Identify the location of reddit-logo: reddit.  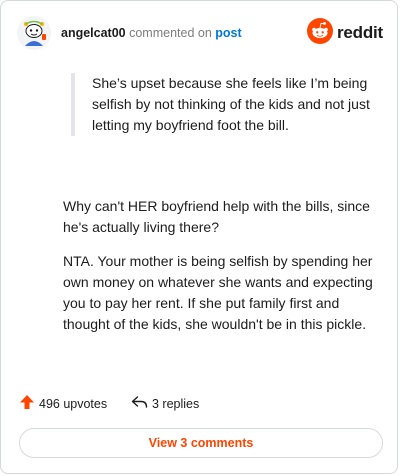
(344, 33).